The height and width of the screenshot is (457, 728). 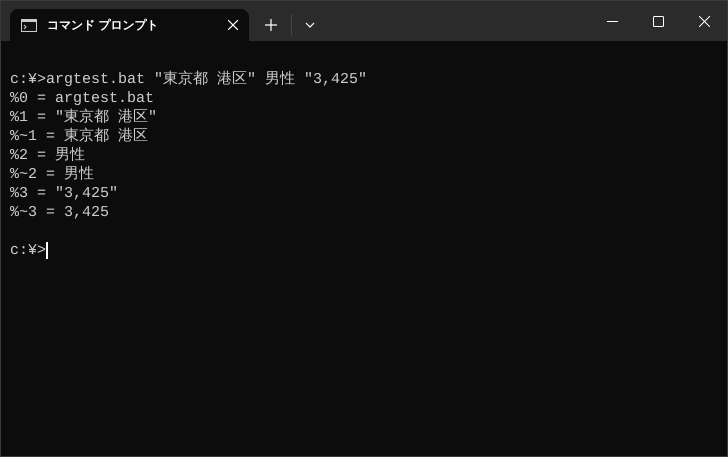 What do you see at coordinates (658, 21) in the screenshot?
I see `maximize-icon` at bounding box center [658, 21].